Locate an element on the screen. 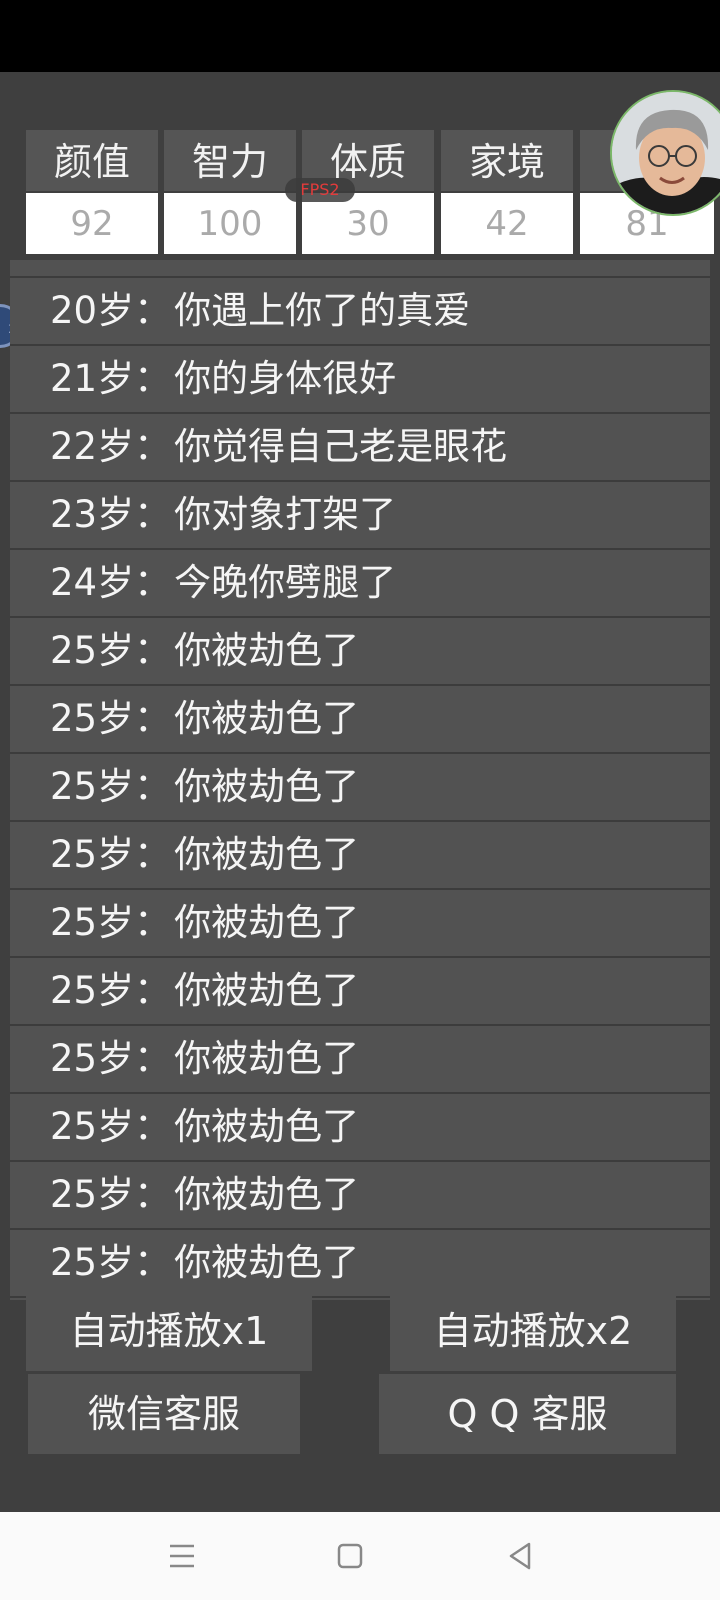  stat-intelligence: 智力 100 is located at coordinates (230, 192).